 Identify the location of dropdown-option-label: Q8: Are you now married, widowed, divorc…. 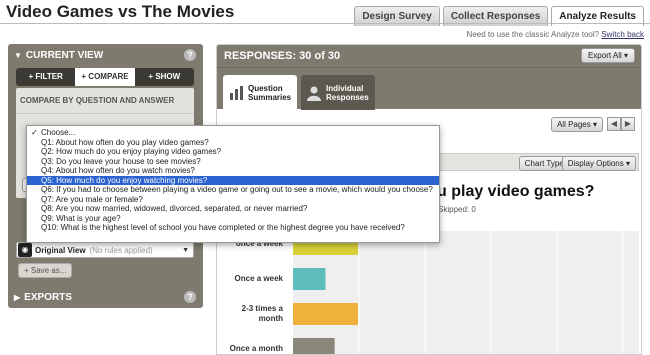
(174, 208).